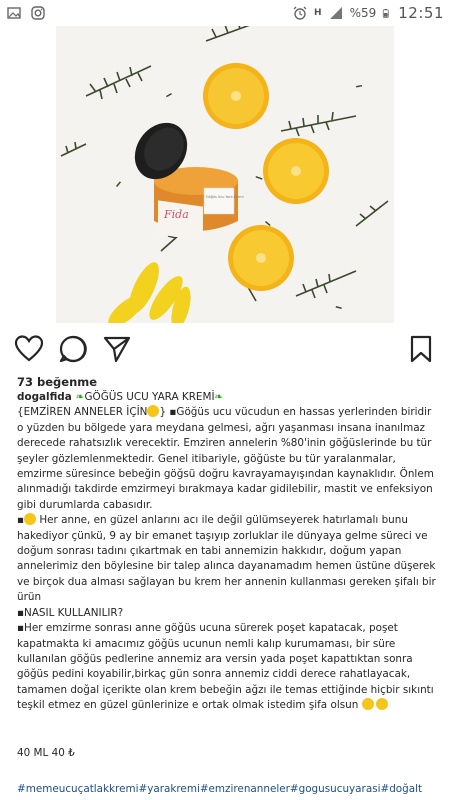 The height and width of the screenshot is (800, 450). What do you see at coordinates (149, 397) in the screenshot?
I see `caption-title: GÖĞÜS UCU YARA KREMİ` at bounding box center [149, 397].